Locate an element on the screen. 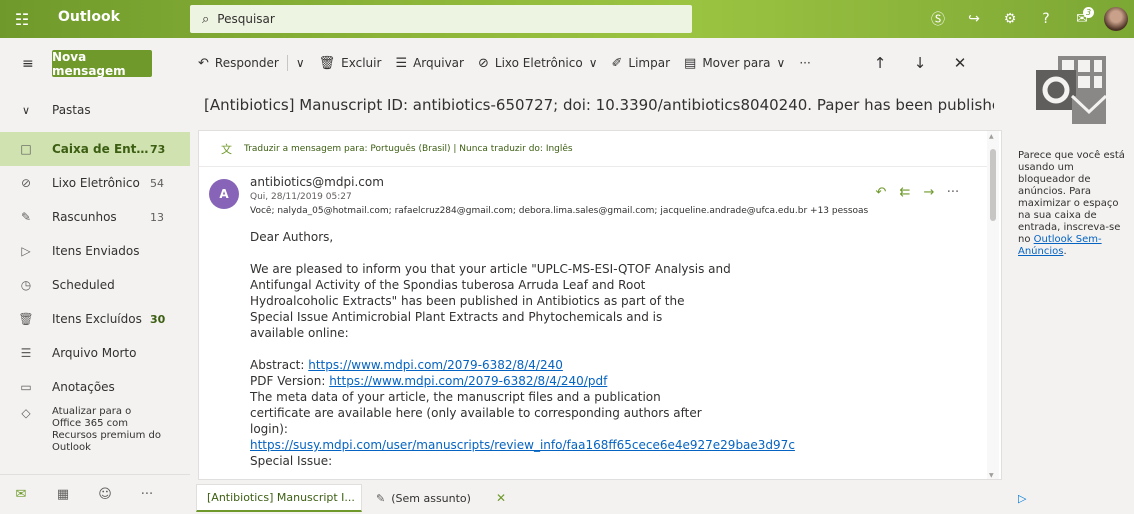  folder-count: 13 is located at coordinates (157, 217).